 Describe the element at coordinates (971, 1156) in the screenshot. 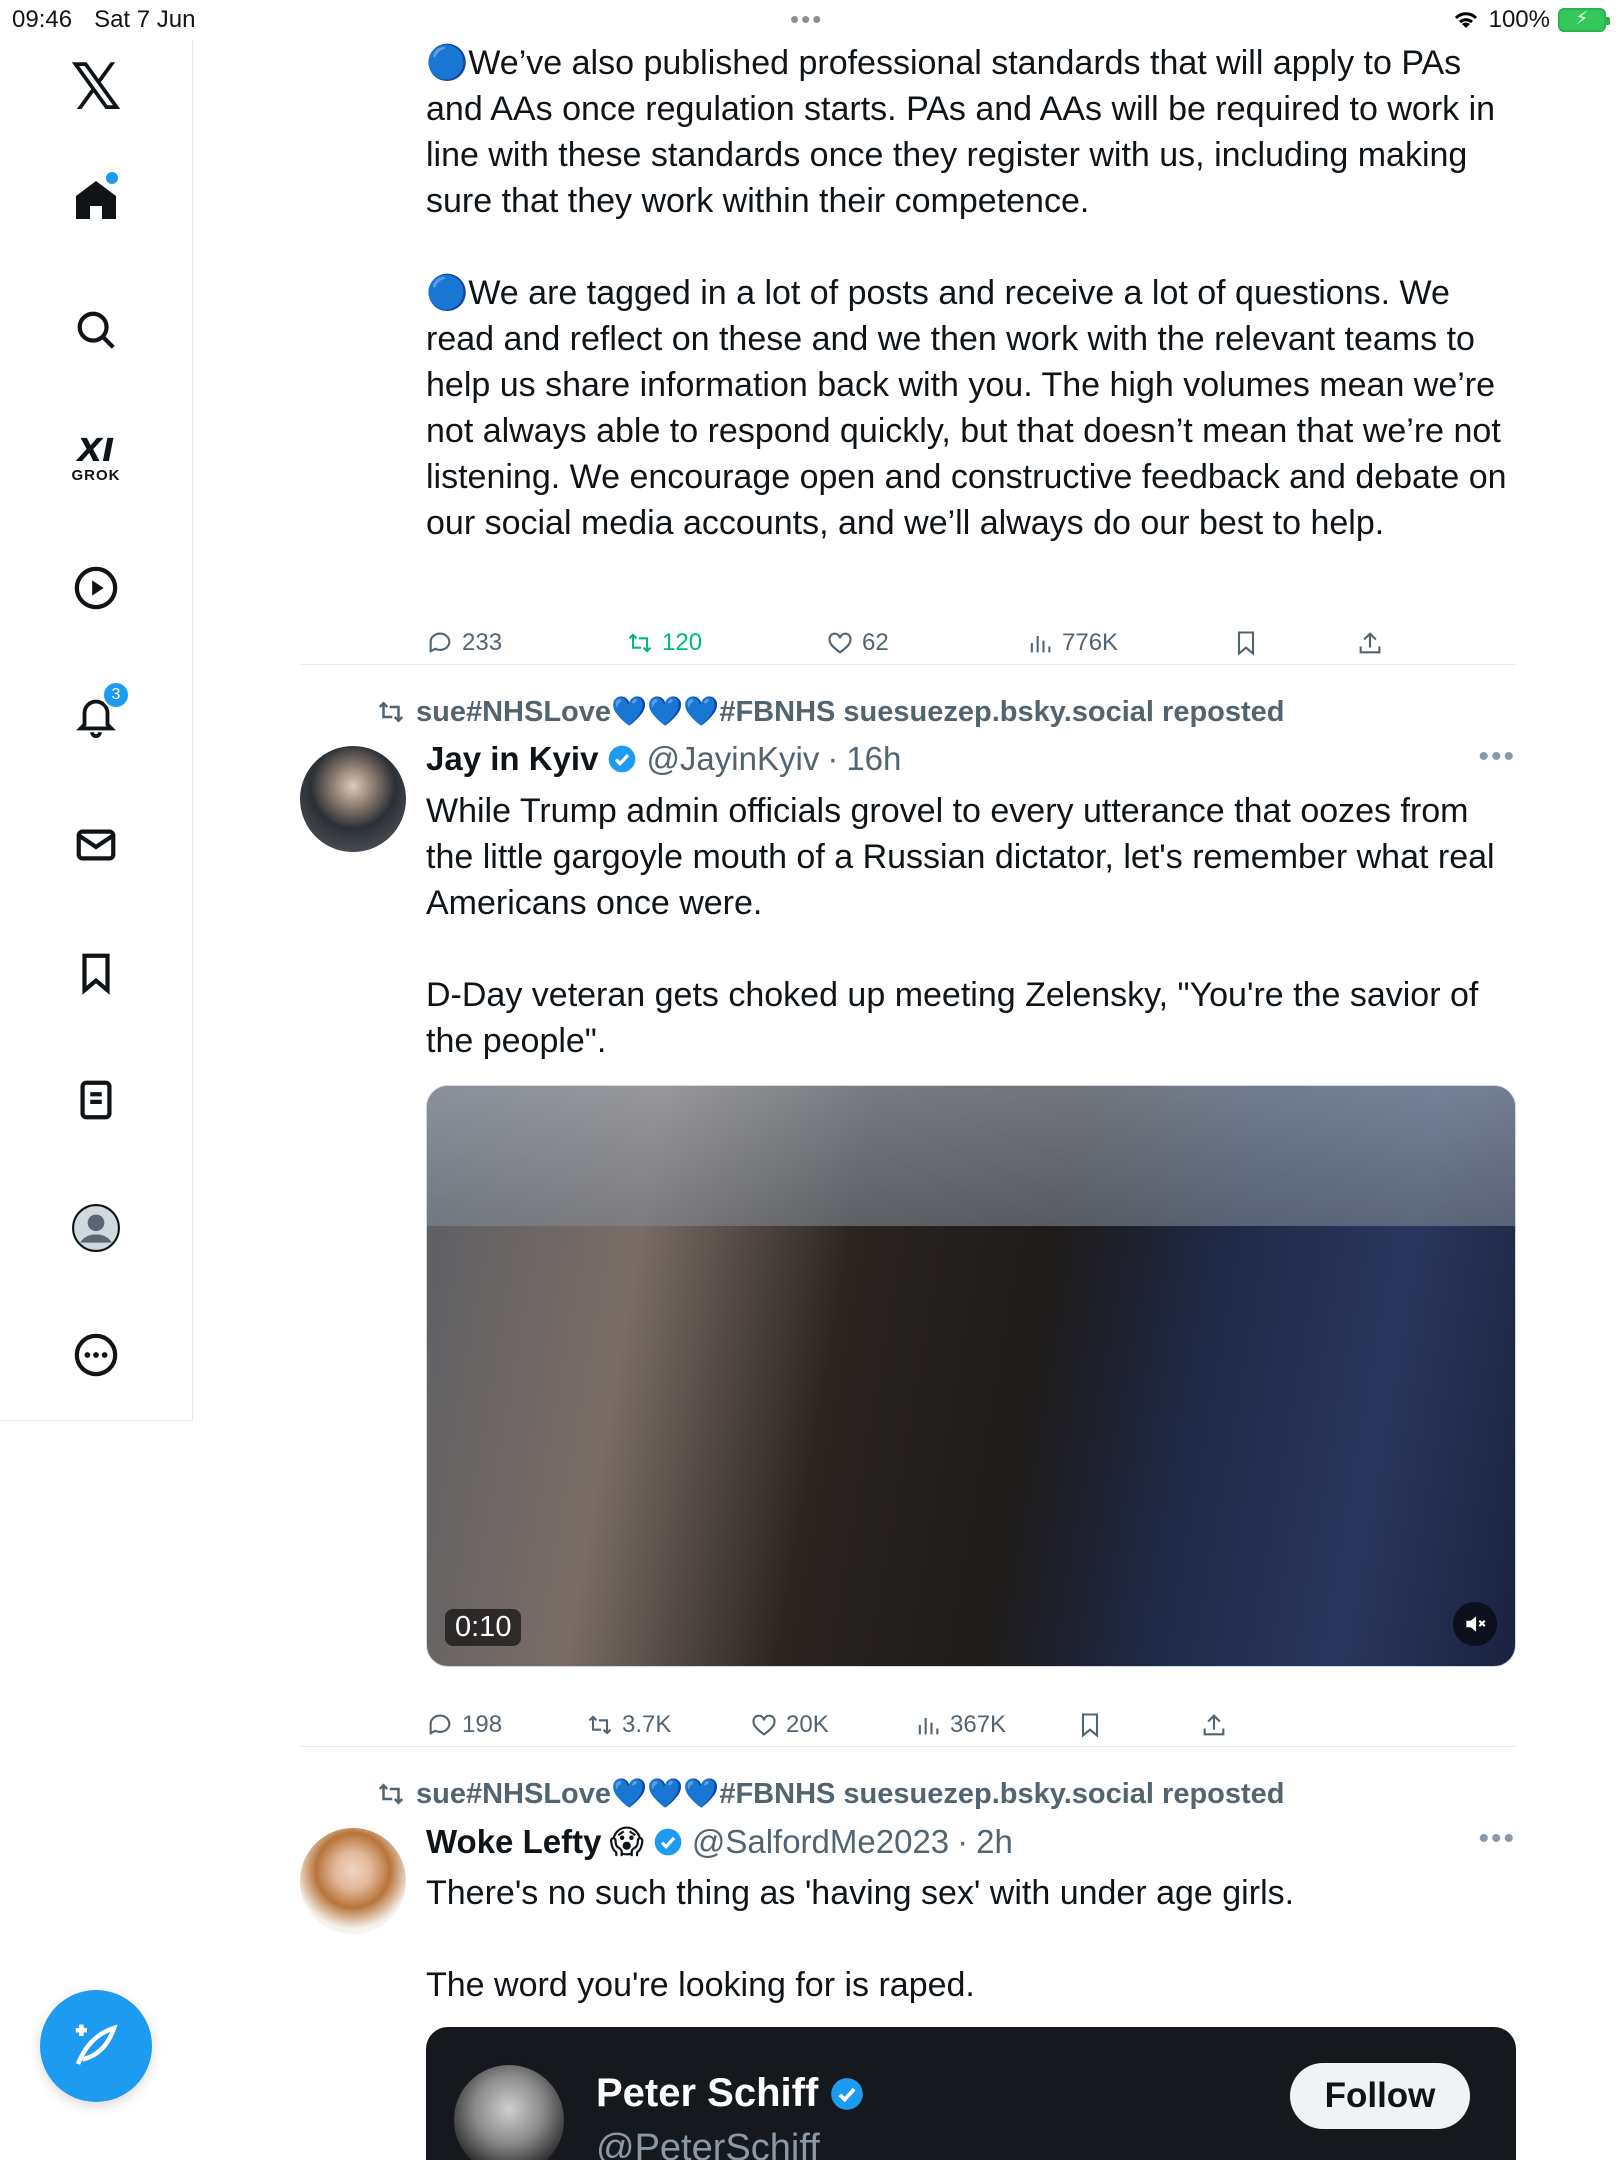

I see `video-frame` at that location.